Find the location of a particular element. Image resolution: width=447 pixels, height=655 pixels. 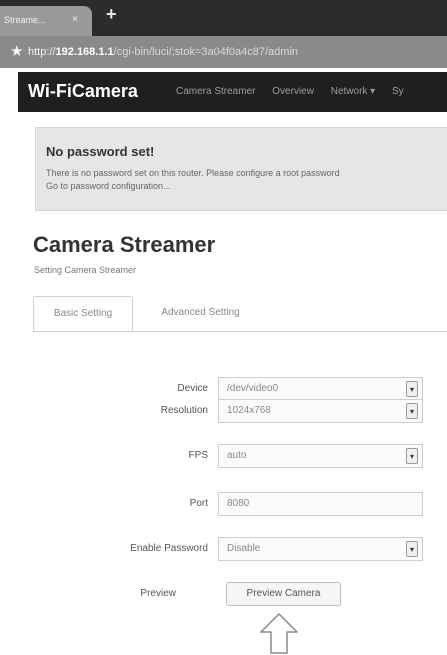

port-label: Port is located at coordinates (198, 503).